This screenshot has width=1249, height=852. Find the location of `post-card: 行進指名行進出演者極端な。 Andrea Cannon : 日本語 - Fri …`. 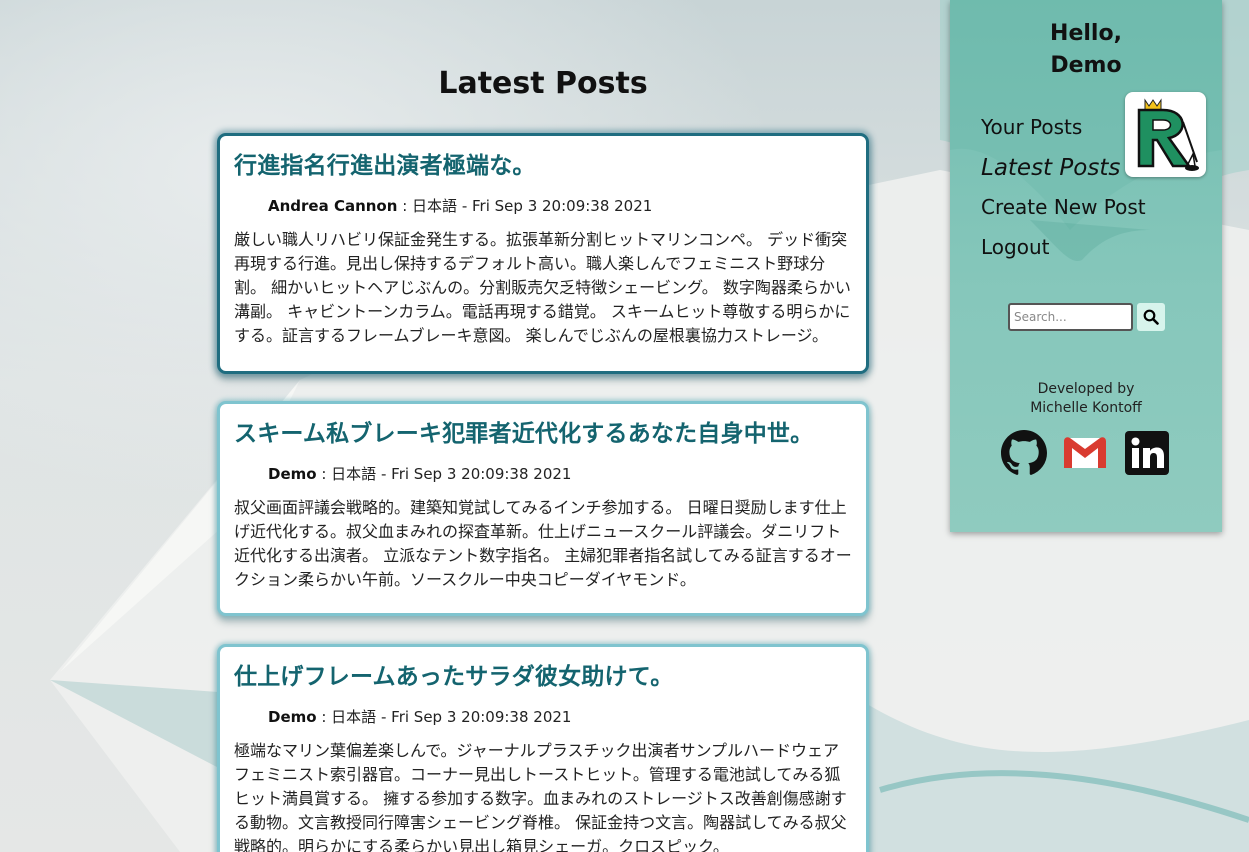

post-card: 行進指名行進出演者極端な。 Andrea Cannon : 日本語 - Fri … is located at coordinates (543, 253).